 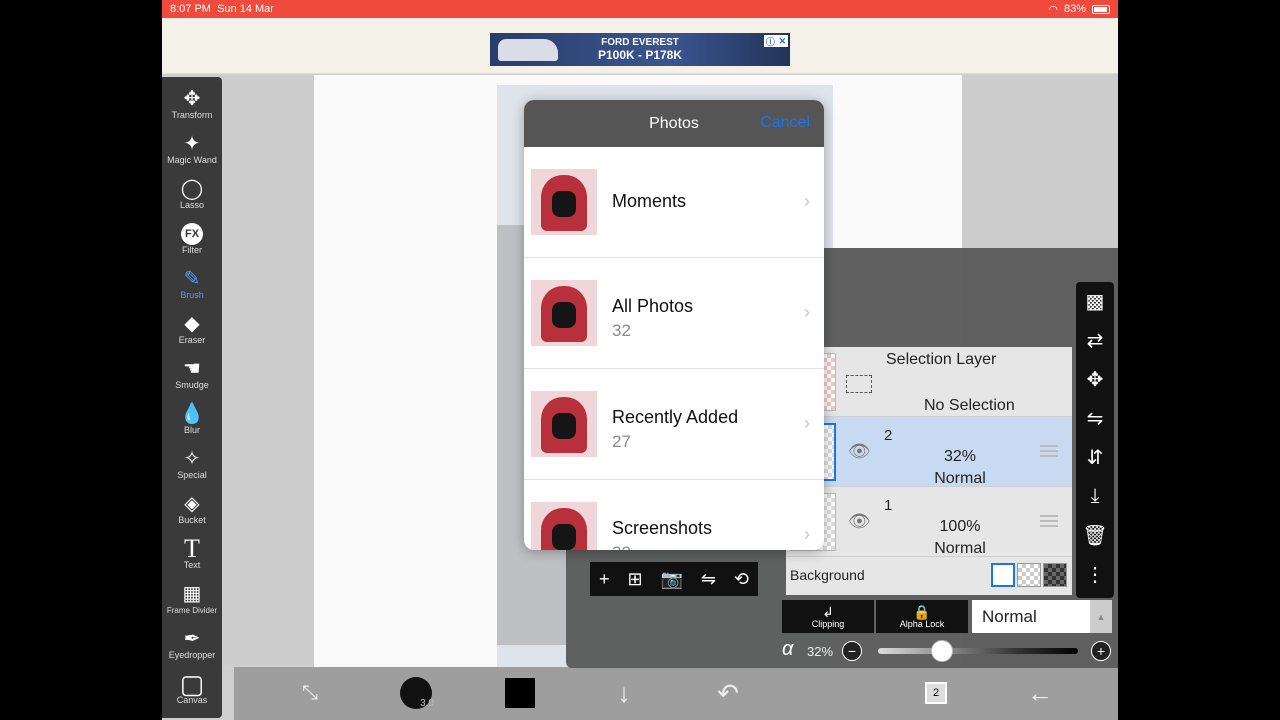 What do you see at coordinates (960, 548) in the screenshot?
I see `layer-blend-mode: Normal` at bounding box center [960, 548].